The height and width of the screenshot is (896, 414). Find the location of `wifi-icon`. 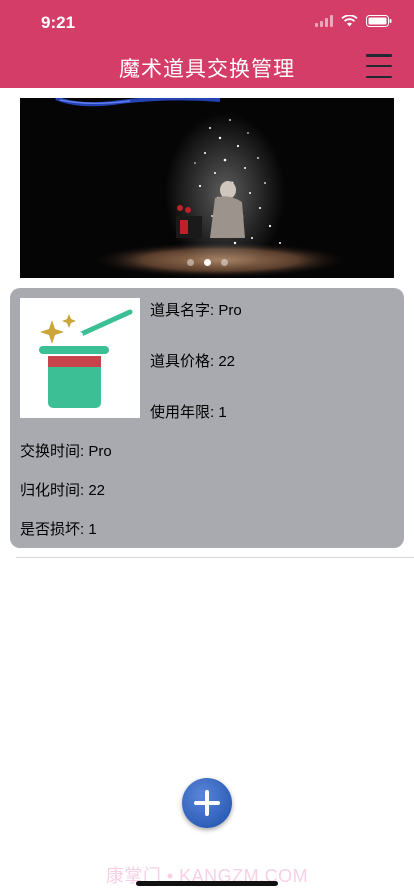

wifi-icon is located at coordinates (349, 21).